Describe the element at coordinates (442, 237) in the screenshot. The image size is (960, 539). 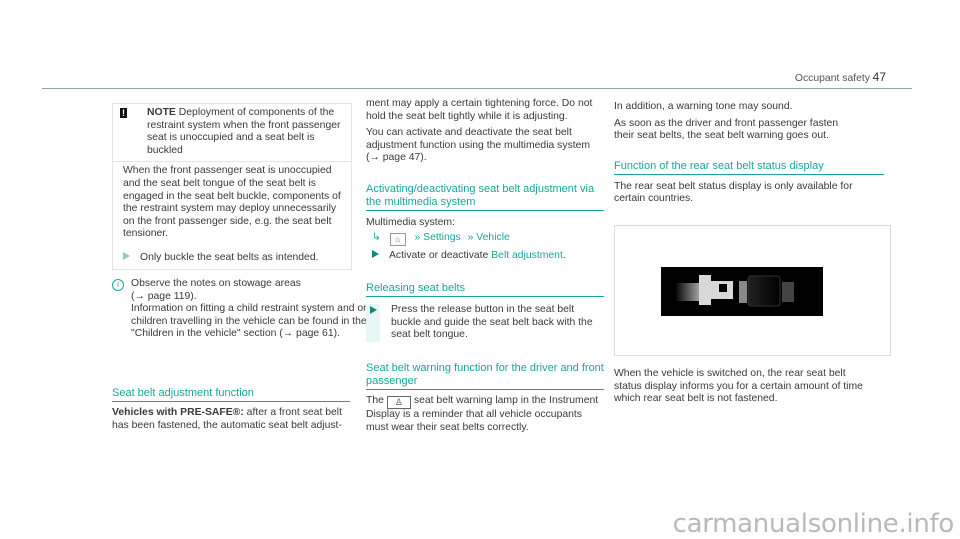
I see `path-settings: Settings` at that location.